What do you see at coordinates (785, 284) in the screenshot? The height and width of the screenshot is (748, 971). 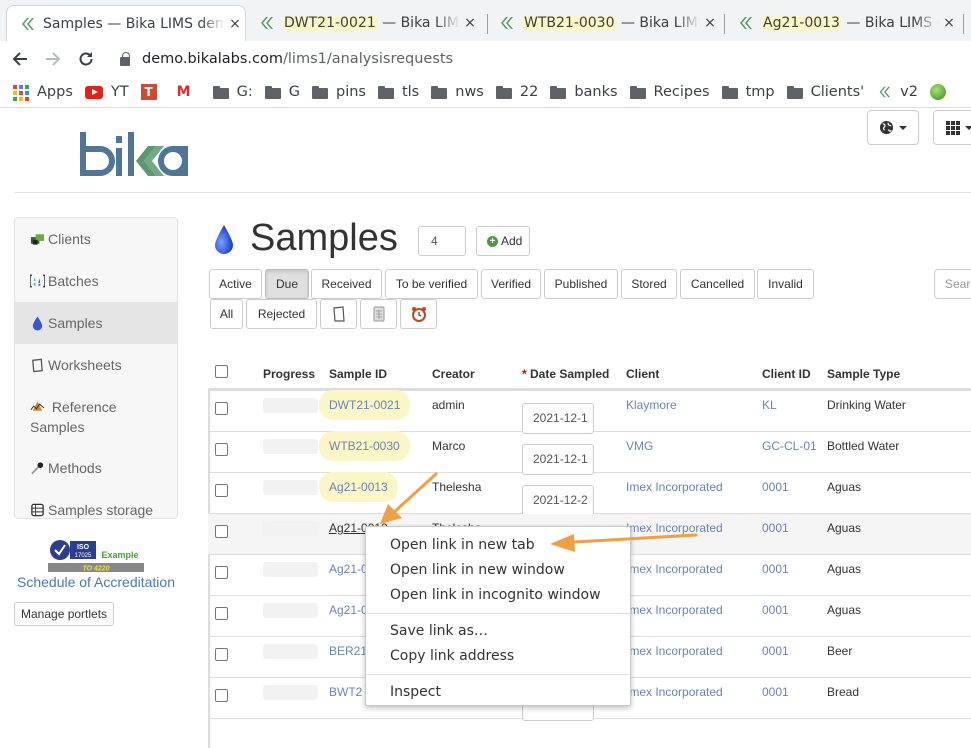 I see `filter-invalid: Invalid` at bounding box center [785, 284].